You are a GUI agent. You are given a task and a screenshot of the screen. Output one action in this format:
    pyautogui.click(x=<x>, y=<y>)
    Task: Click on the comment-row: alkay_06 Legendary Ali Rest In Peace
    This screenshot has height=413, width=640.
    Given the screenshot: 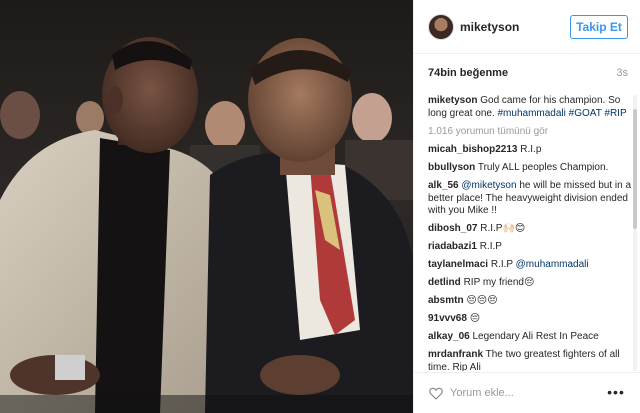 What is the action you would take?
    pyautogui.click(x=530, y=337)
    